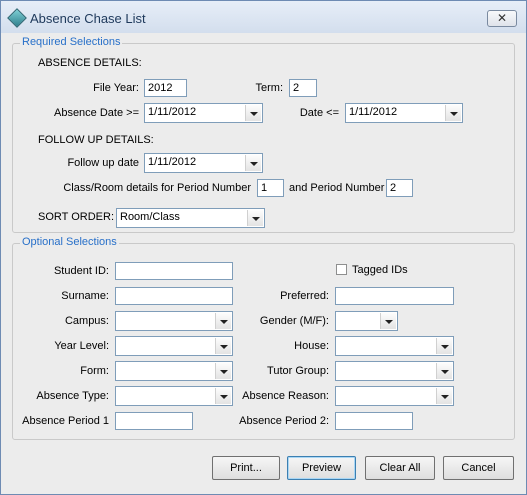 This screenshot has width=527, height=495. What do you see at coordinates (303, 88) in the screenshot?
I see `term-input: 2` at bounding box center [303, 88].